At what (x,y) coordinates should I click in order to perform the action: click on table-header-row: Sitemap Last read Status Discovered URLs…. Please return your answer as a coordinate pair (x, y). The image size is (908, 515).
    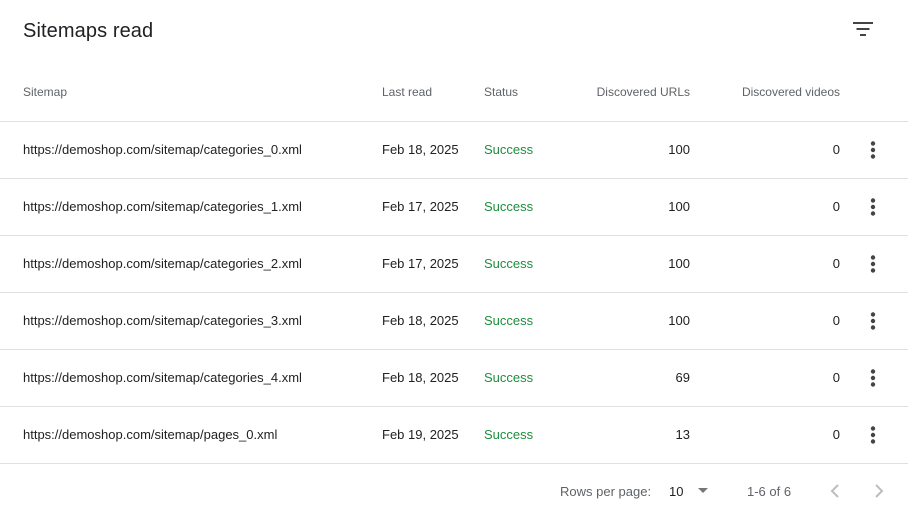
    Looking at the image, I should click on (454, 93).